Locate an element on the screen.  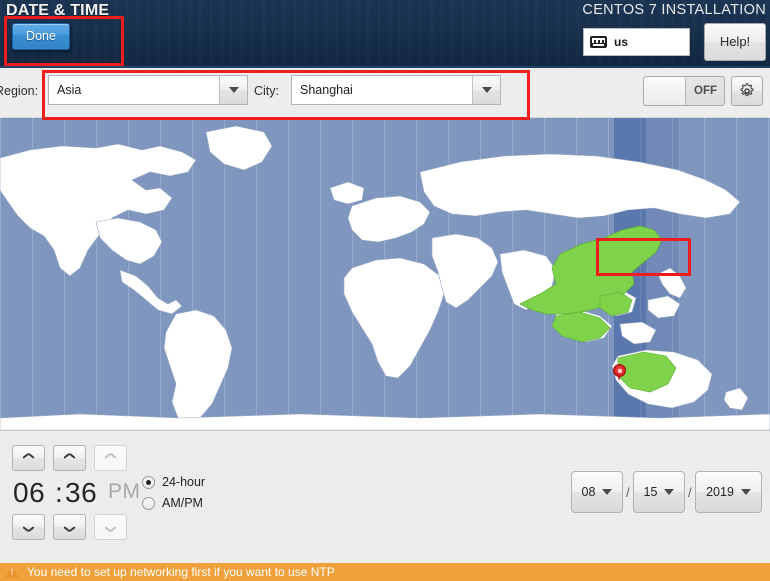
region-value: Asia is located at coordinates (69, 90).